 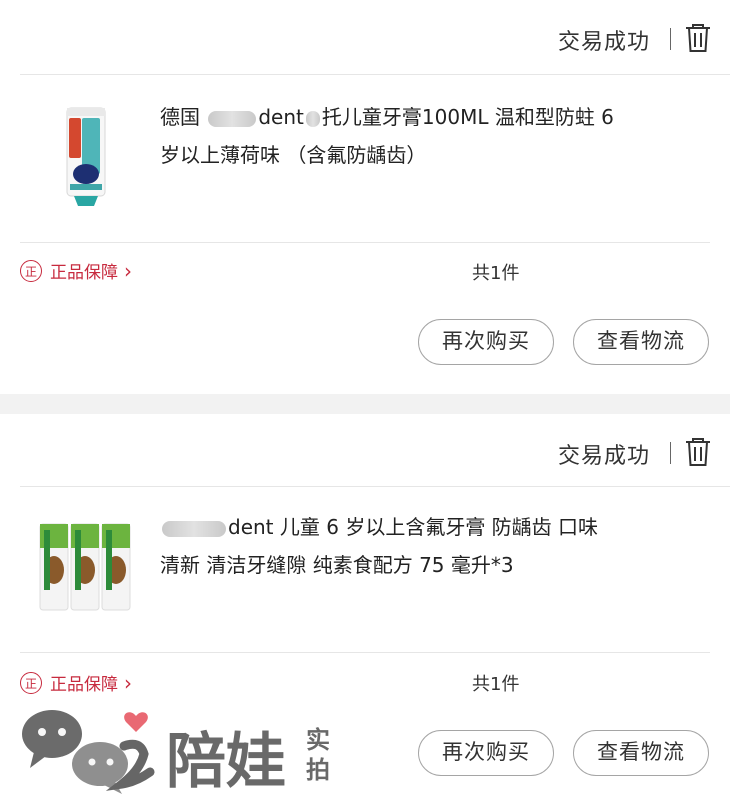 What do you see at coordinates (318, 770) in the screenshot?
I see `watermark-side-text-2: 拍` at bounding box center [318, 770].